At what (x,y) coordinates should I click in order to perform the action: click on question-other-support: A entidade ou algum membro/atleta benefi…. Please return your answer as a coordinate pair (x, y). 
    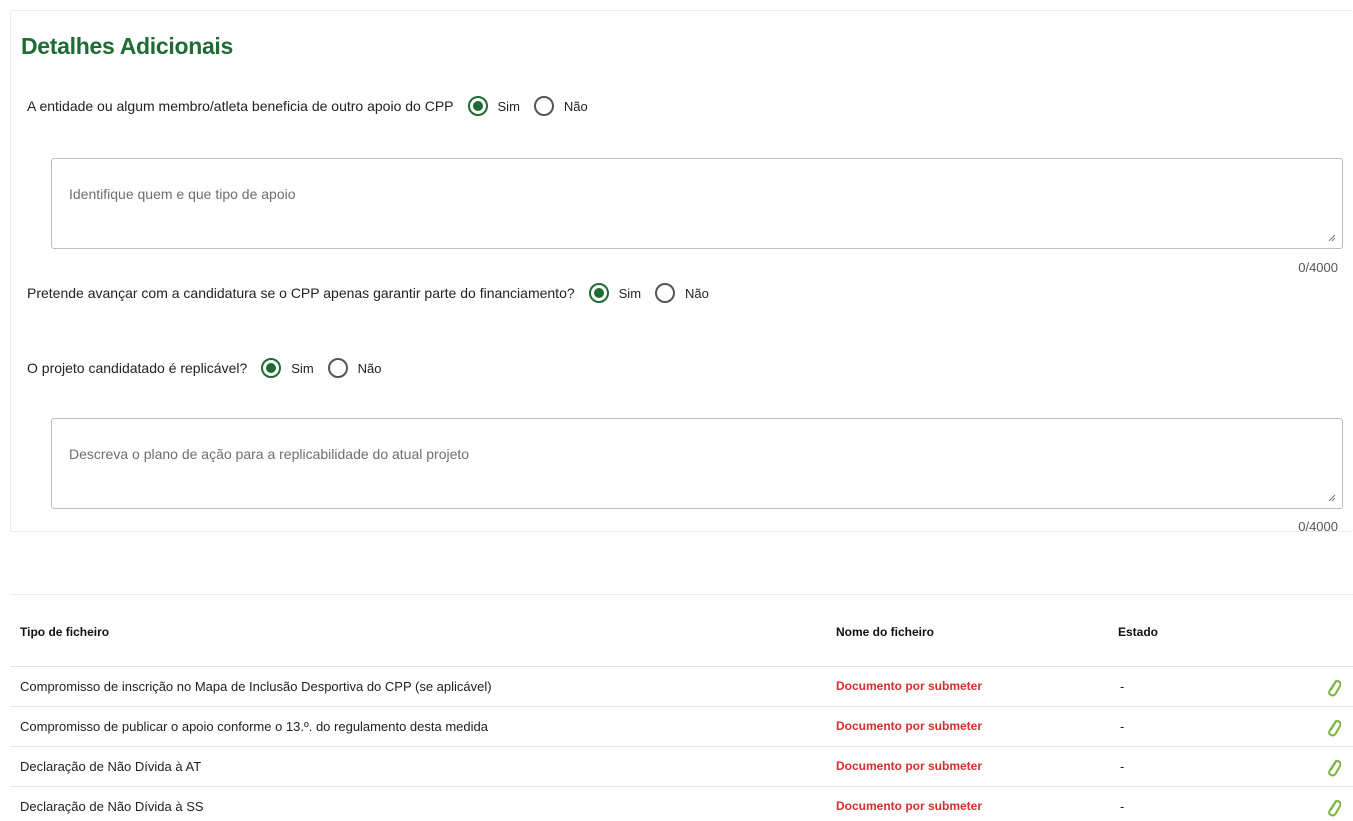
    Looking at the image, I should click on (314, 106).